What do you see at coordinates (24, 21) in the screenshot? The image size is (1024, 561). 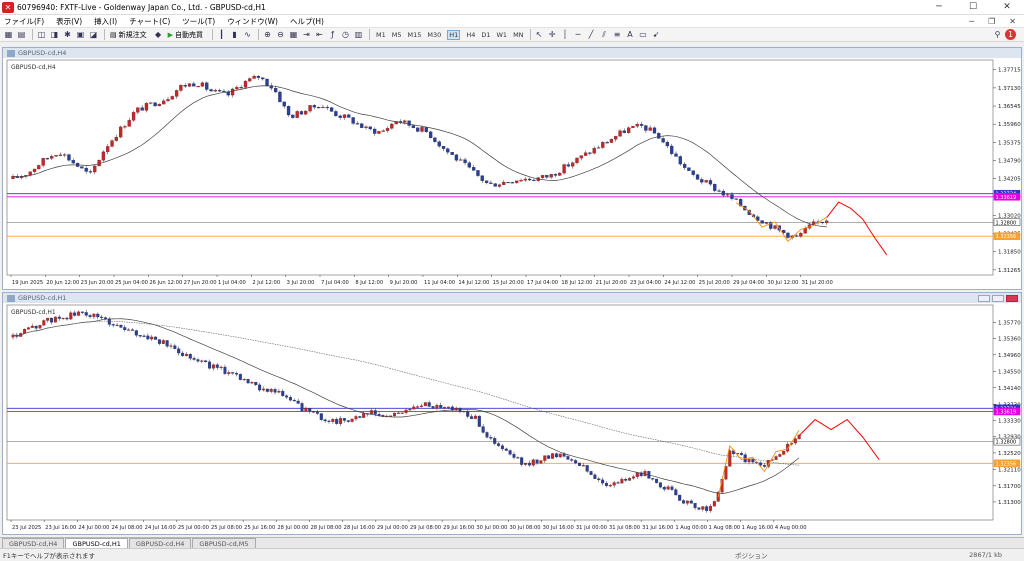 I see `menu-file: ファイル(F)` at bounding box center [24, 21].